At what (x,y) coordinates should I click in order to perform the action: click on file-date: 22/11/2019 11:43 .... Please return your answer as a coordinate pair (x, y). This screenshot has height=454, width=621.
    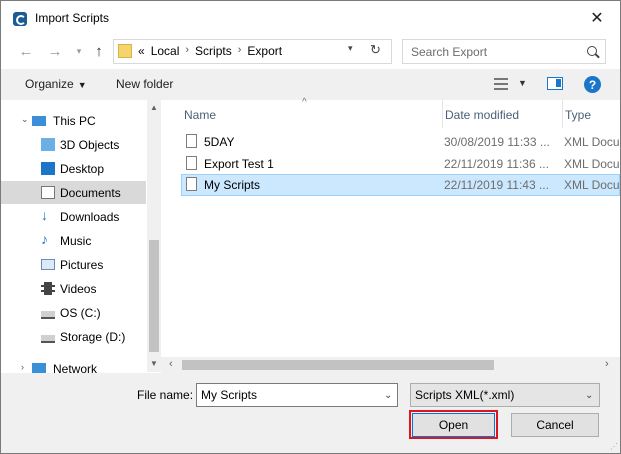
    Looking at the image, I should click on (496, 185).